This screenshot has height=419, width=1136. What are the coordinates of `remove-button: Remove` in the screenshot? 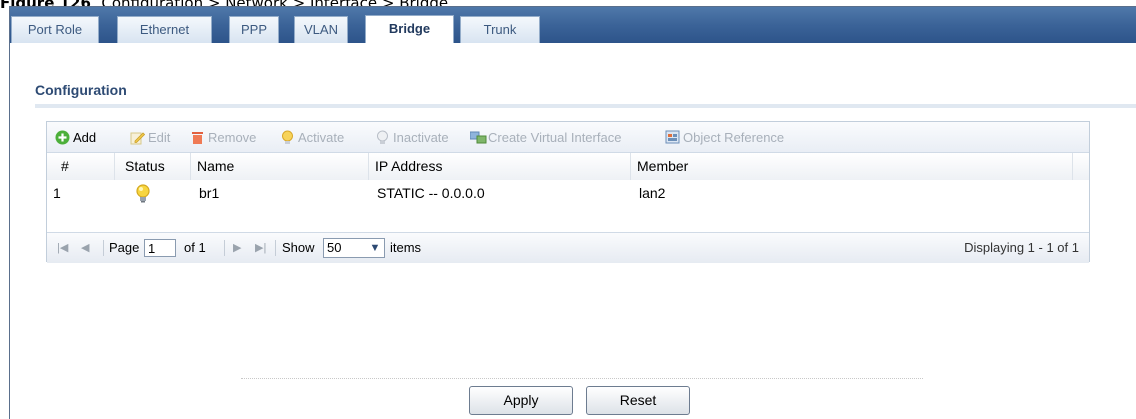 It's located at (223, 137).